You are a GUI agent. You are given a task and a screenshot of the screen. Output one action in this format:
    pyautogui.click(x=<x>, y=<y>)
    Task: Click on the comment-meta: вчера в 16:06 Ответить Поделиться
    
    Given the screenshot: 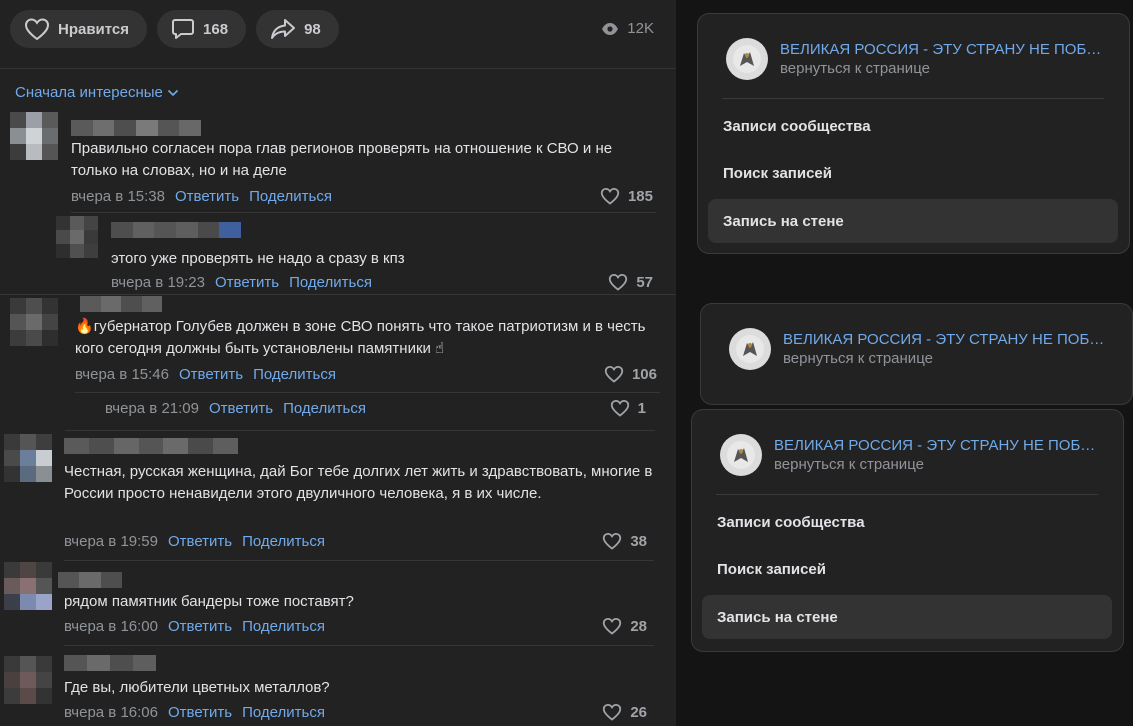 What is the action you would take?
    pyautogui.click(x=194, y=712)
    